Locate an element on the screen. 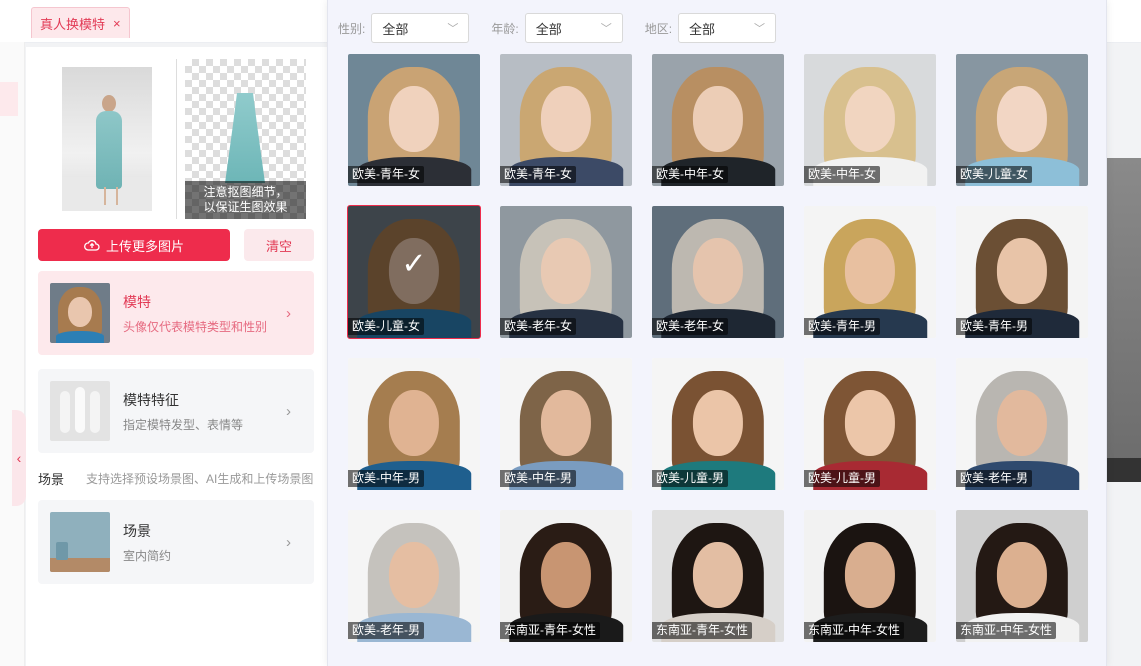  age-filter-select: 全部 ﹀ is located at coordinates (573, 28).